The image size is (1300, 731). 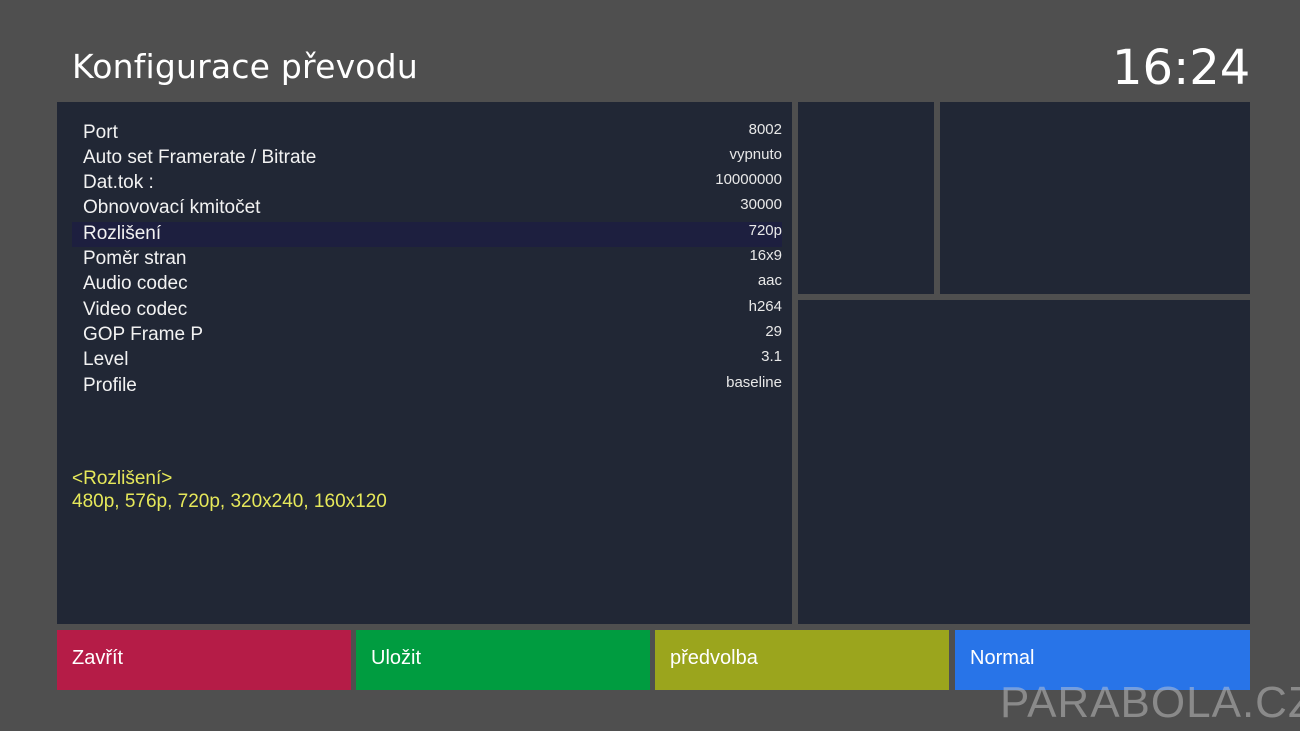 I want to click on setting-row-bitrate: Dat.tok : 10000000, so click(x=427, y=183).